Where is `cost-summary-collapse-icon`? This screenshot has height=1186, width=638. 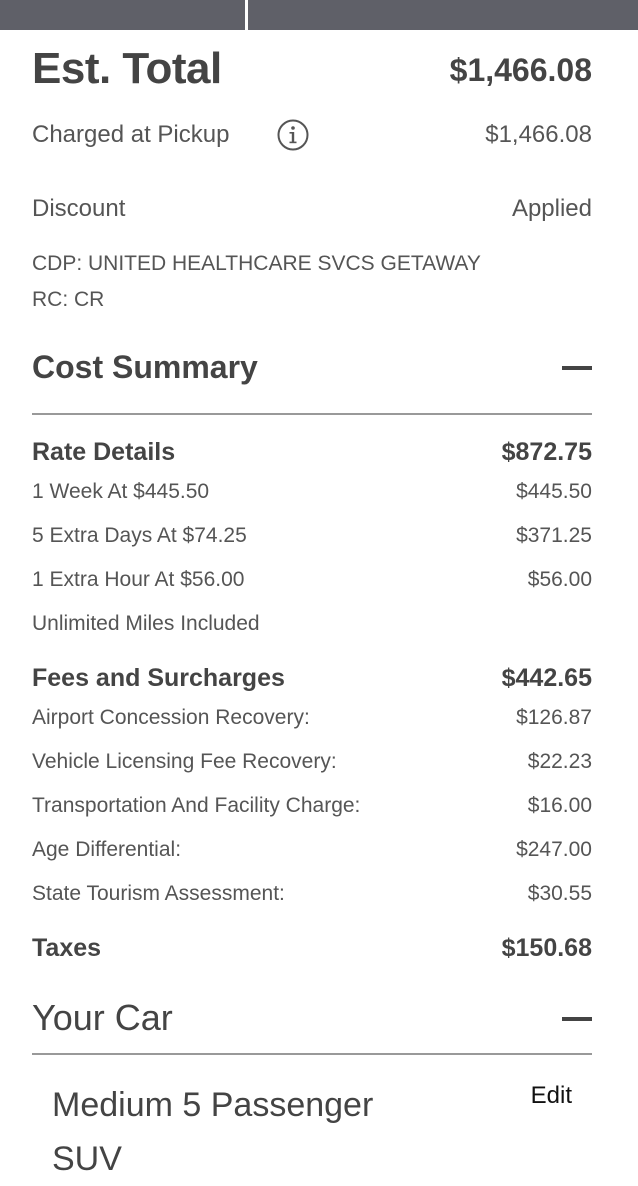
cost-summary-collapse-icon is located at coordinates (577, 368).